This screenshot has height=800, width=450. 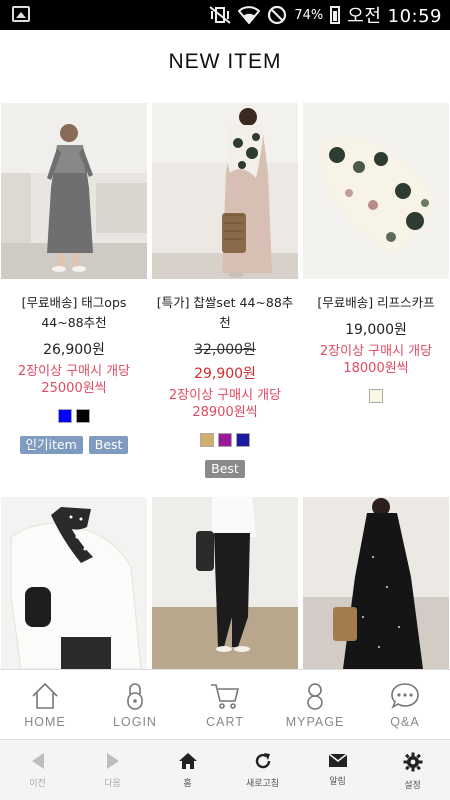 What do you see at coordinates (37, 761) in the screenshot?
I see `back-arrow-icon` at bounding box center [37, 761].